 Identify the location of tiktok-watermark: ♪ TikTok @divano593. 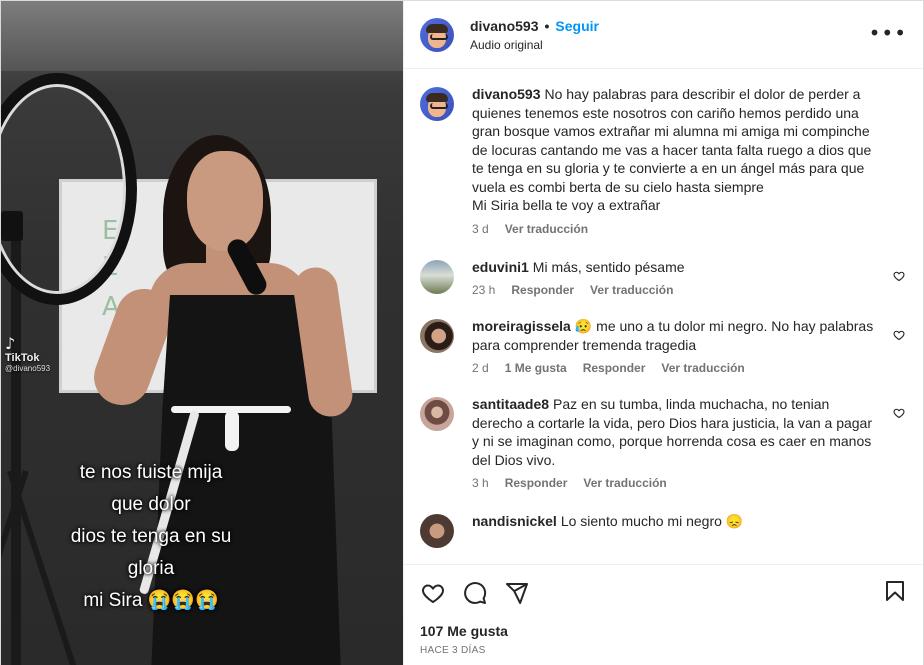
(28, 354).